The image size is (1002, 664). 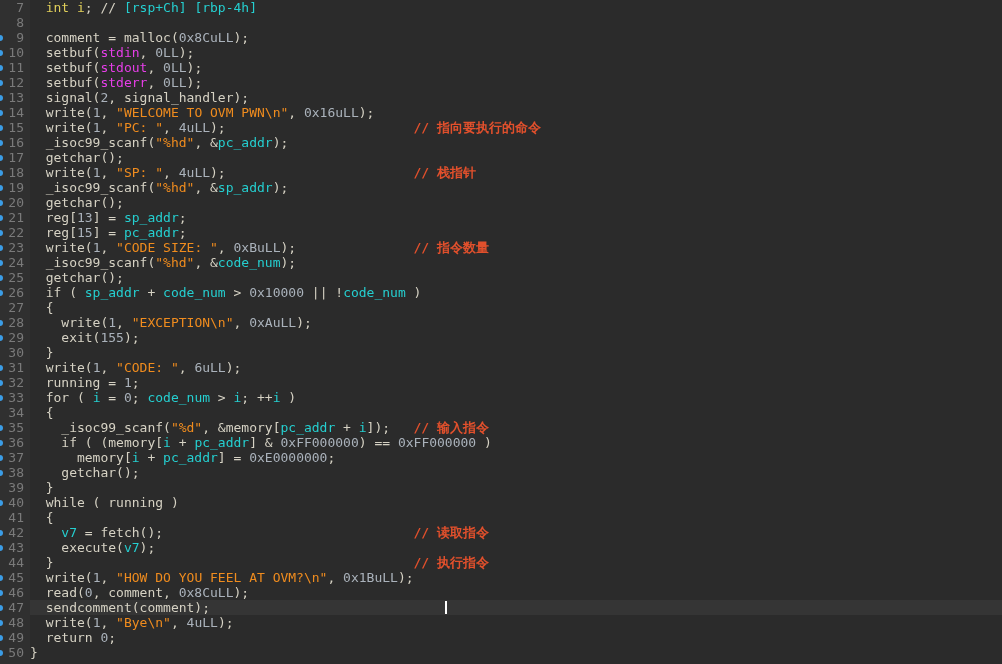 What do you see at coordinates (16, 202) in the screenshot?
I see `line-number: 20` at bounding box center [16, 202].